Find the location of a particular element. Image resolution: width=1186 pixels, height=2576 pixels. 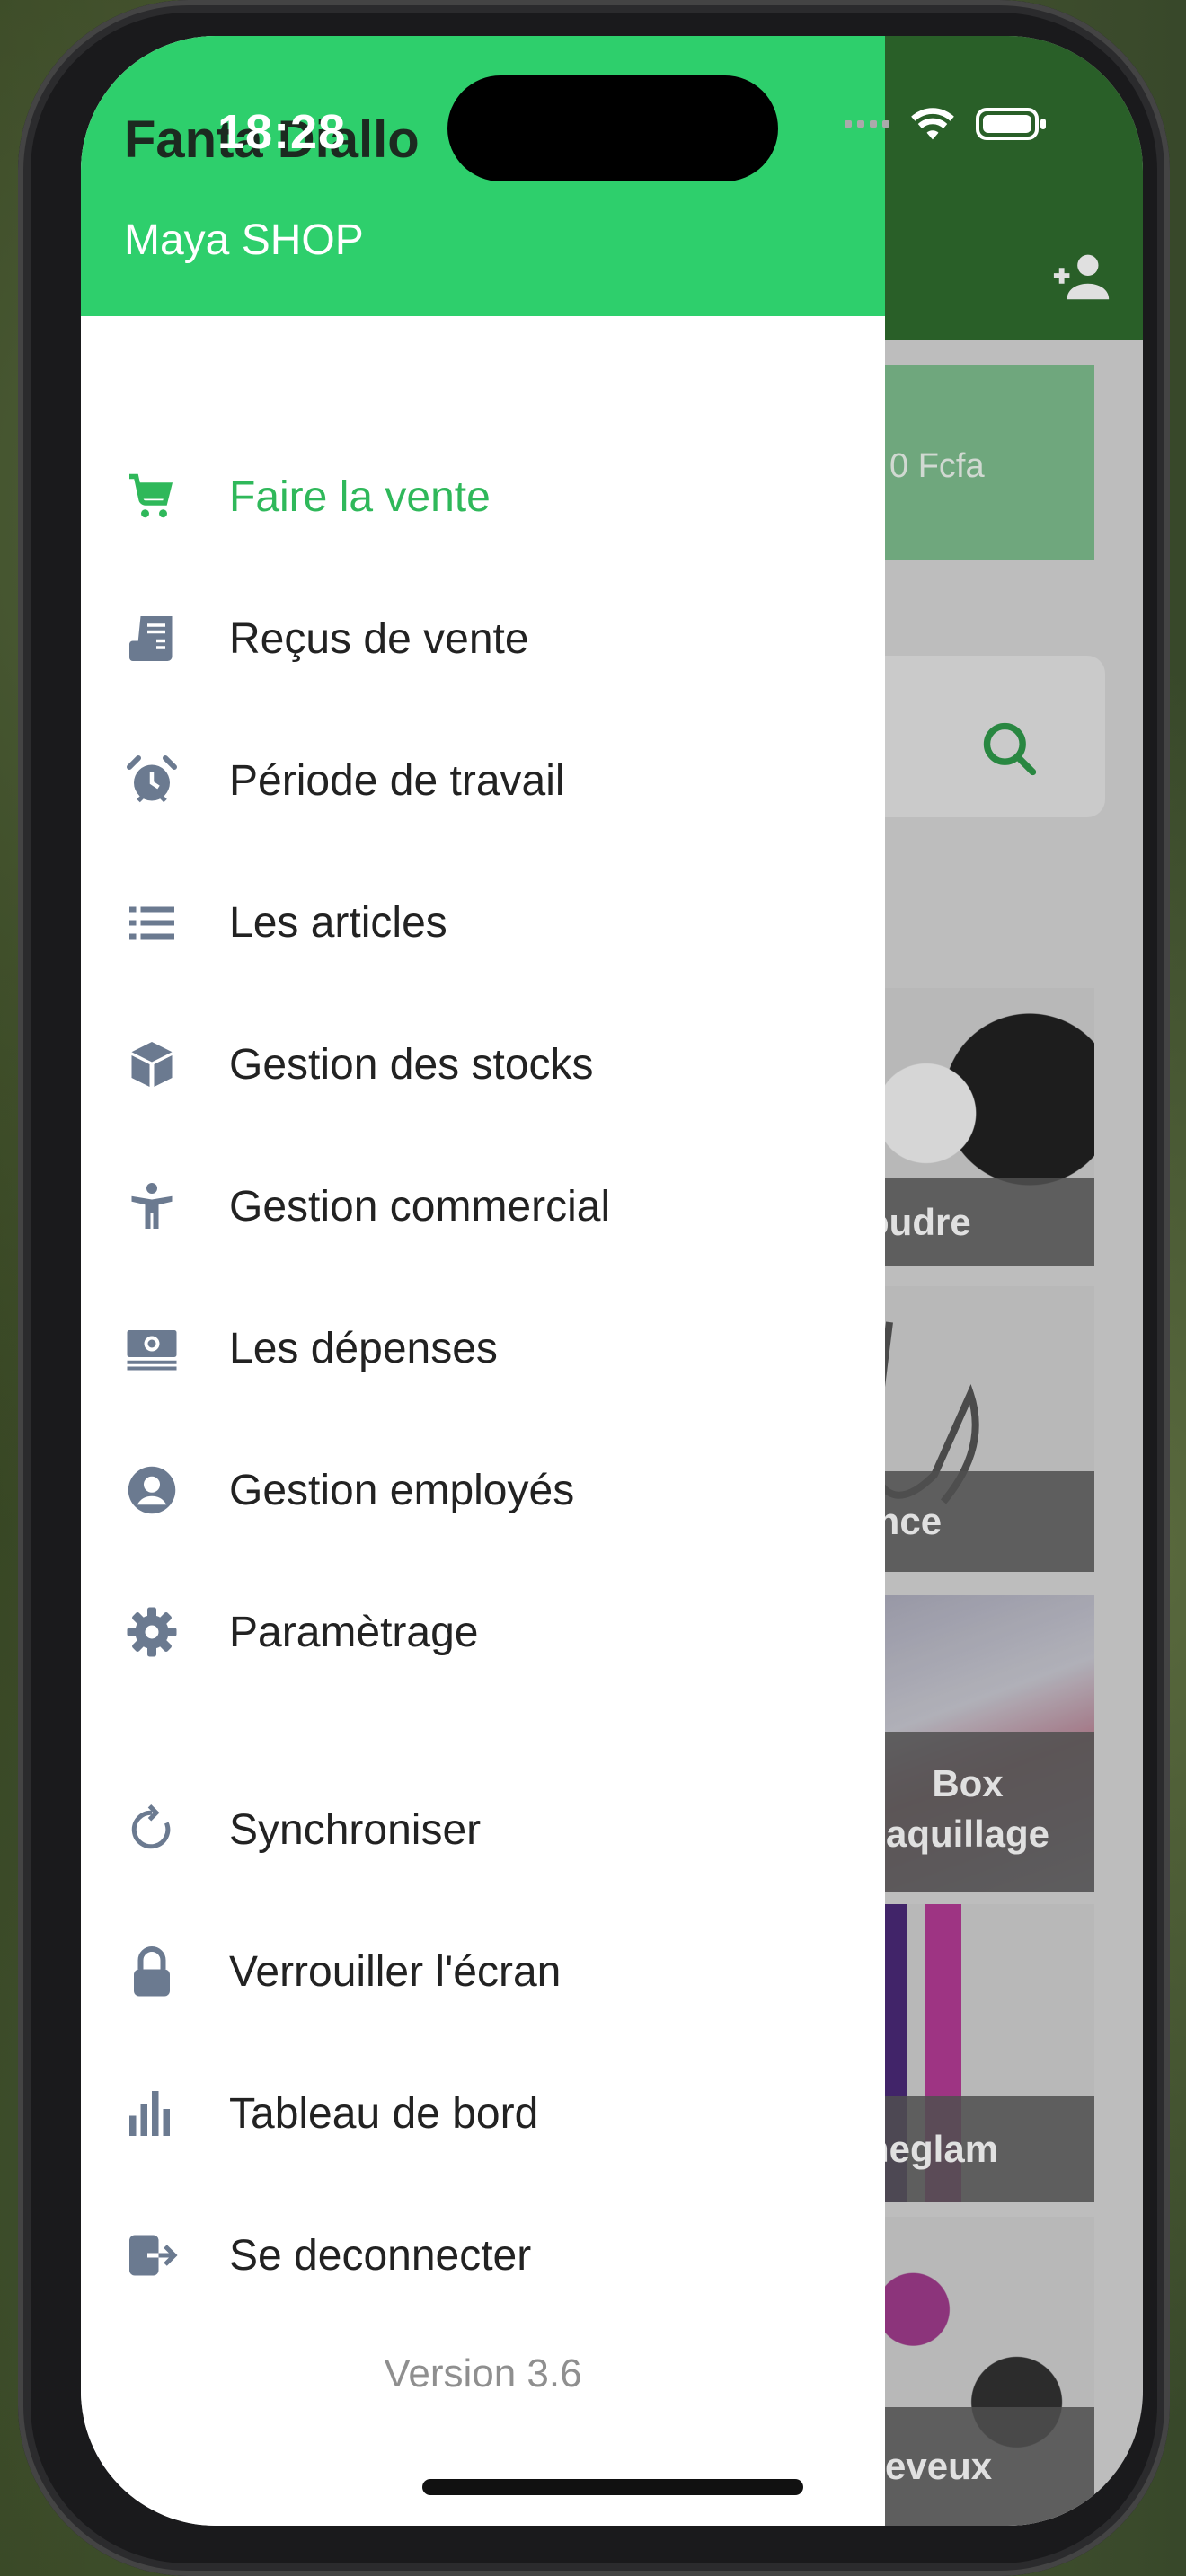

menu-item-label: Synchroniser is located at coordinates (355, 1829).